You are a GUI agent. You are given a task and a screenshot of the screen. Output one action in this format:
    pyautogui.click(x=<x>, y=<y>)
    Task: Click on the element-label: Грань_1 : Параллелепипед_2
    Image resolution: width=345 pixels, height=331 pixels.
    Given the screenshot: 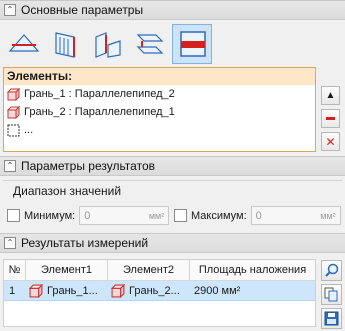 What is the action you would take?
    pyautogui.click(x=99, y=94)
    